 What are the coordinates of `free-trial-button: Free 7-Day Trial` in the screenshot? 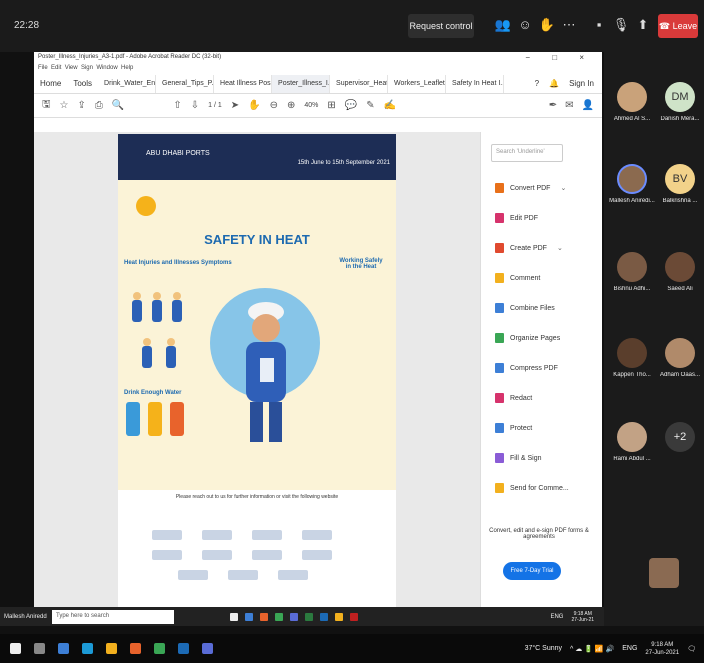 It's located at (532, 571).